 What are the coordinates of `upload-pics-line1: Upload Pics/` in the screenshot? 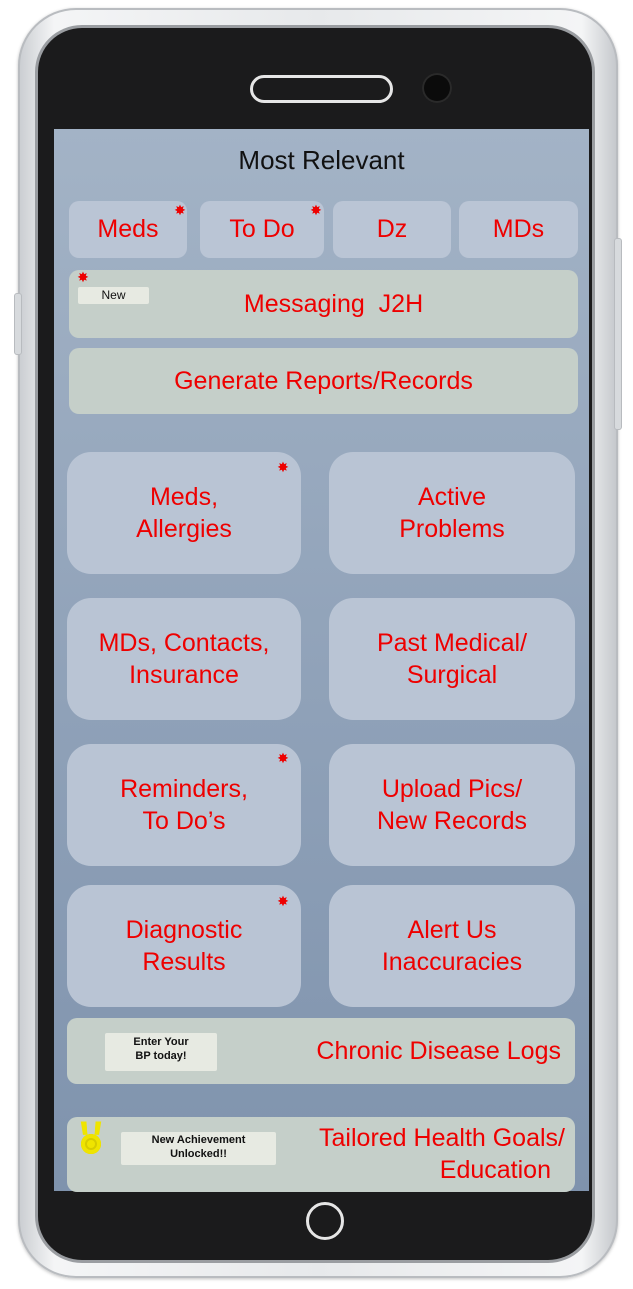 It's located at (452, 788).